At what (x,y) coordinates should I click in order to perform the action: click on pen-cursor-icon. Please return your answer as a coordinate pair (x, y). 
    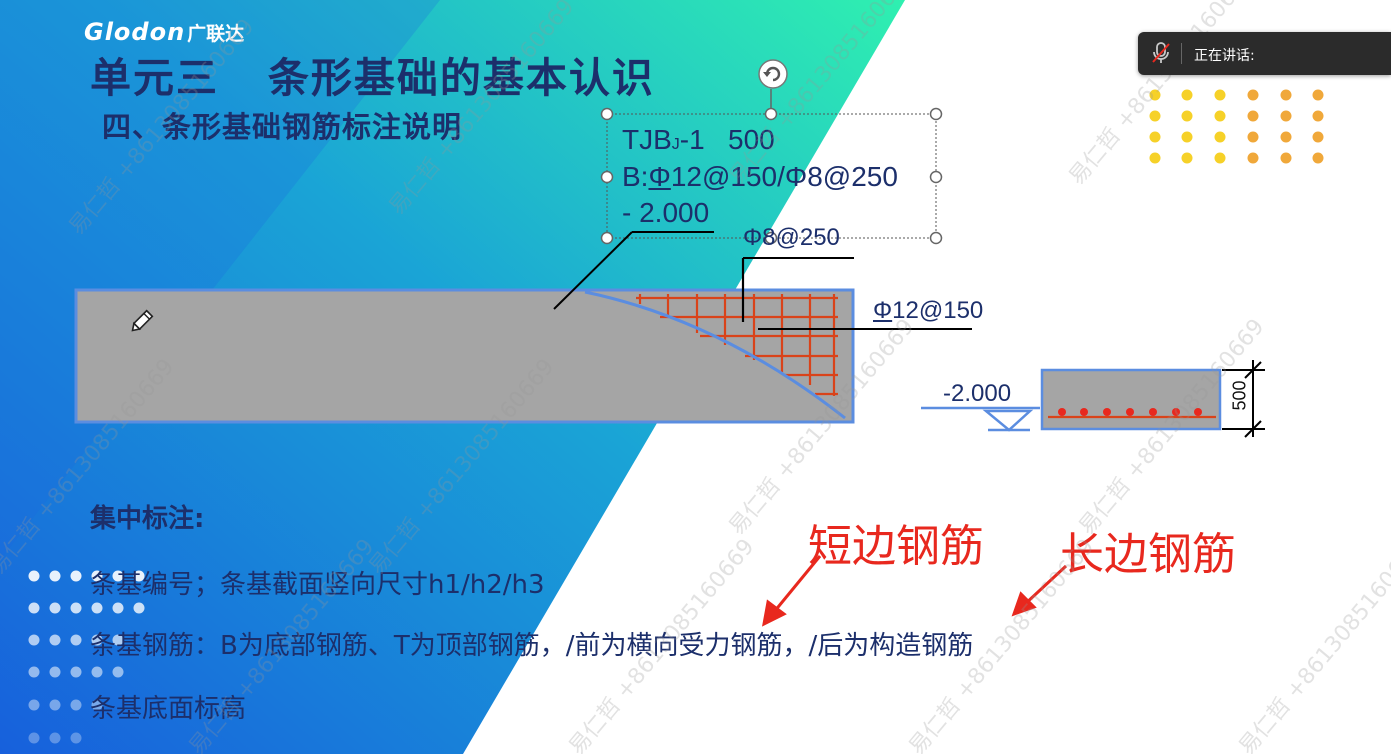
    Looking at the image, I should click on (142, 320).